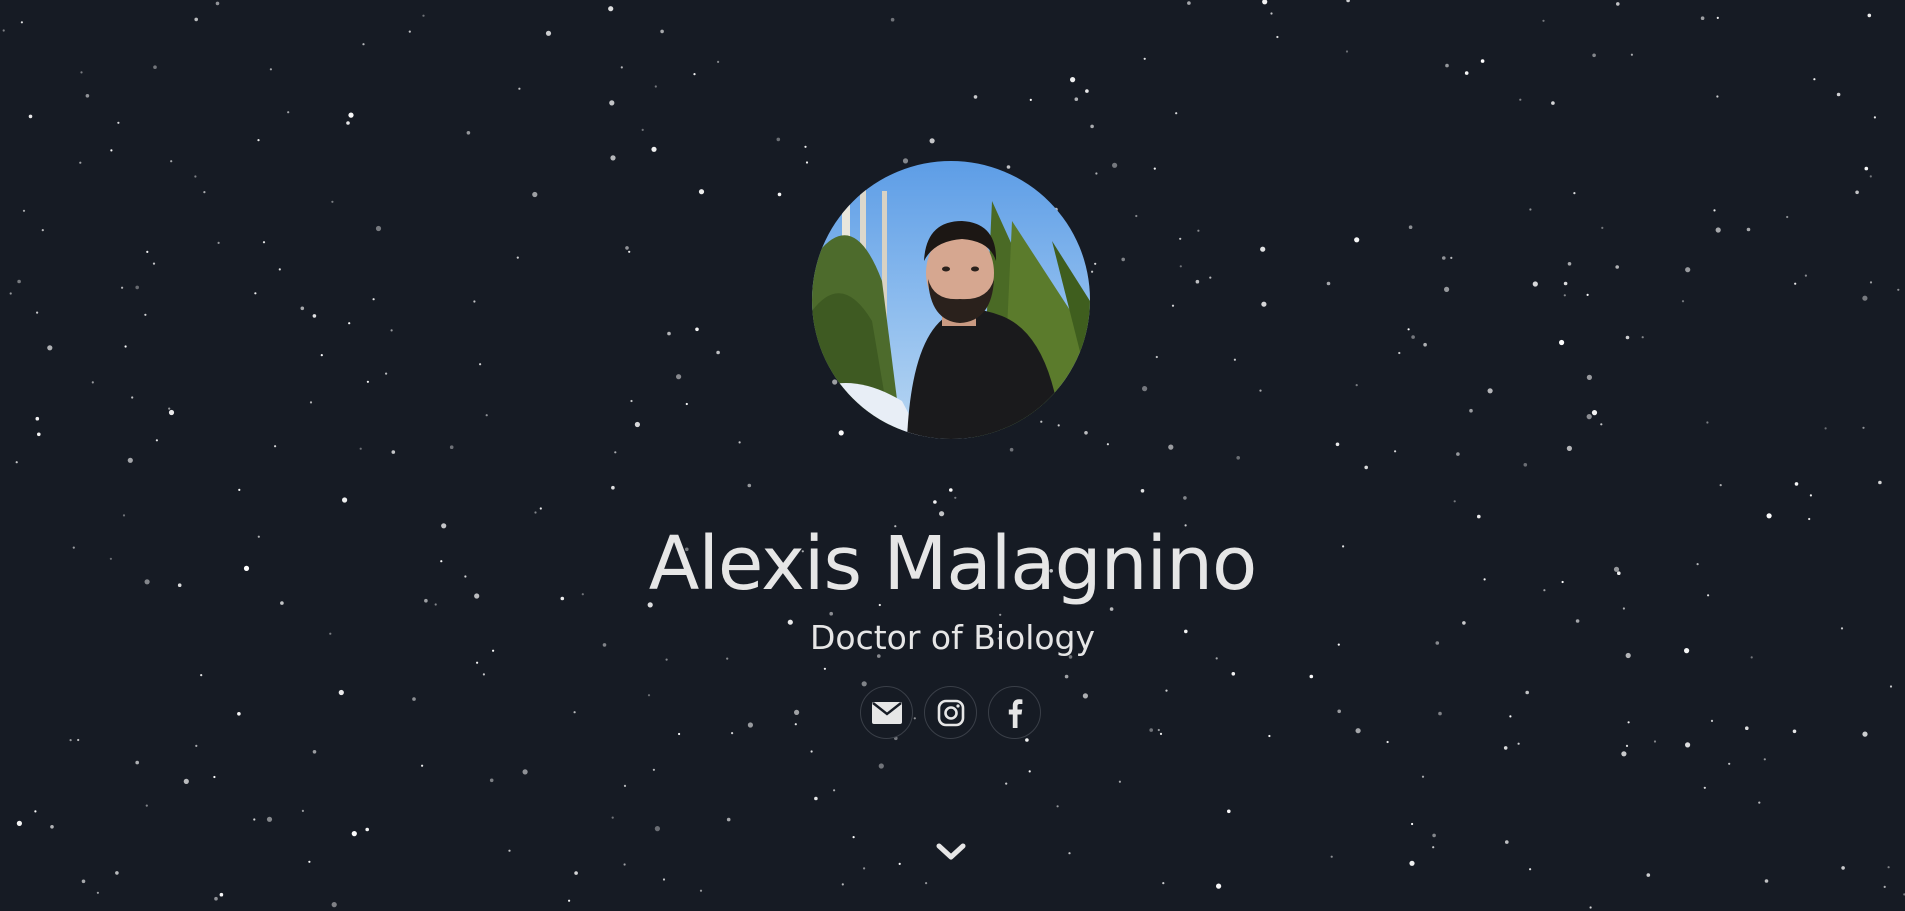 This screenshot has width=1905, height=911. I want to click on email-button, so click(886, 712).